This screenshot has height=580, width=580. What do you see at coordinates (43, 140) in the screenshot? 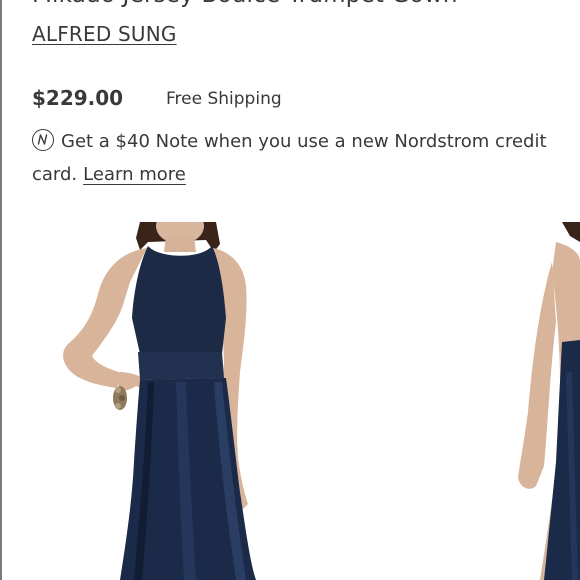
I see `nordstrom-n-icon` at bounding box center [43, 140].